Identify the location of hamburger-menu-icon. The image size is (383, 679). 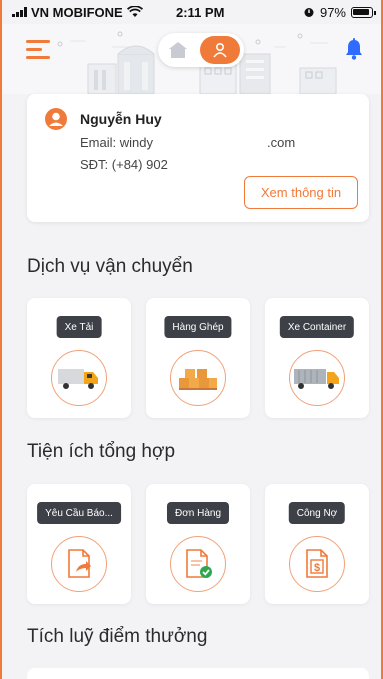
(38, 50).